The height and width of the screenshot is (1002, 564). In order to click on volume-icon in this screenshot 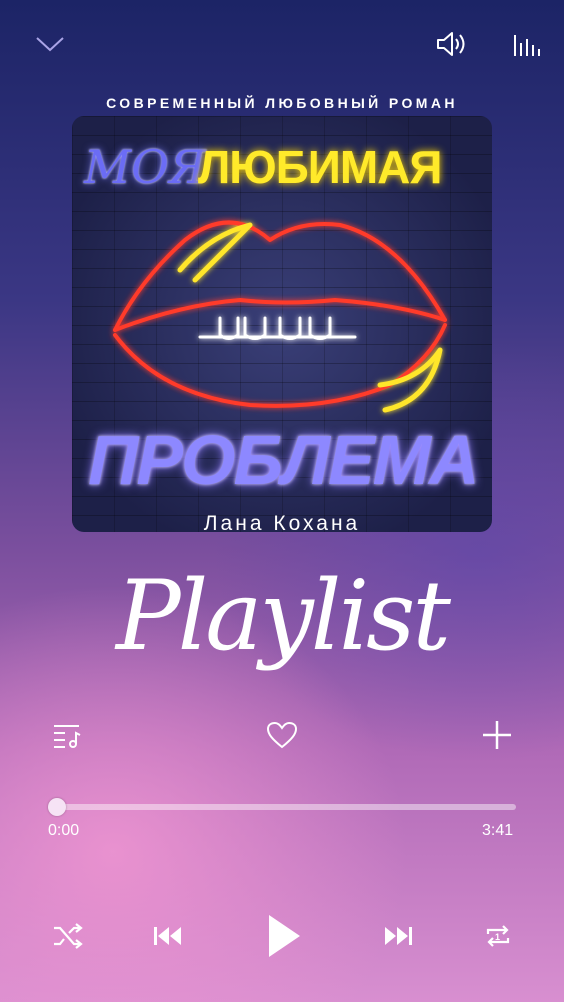, I will do `click(451, 44)`.